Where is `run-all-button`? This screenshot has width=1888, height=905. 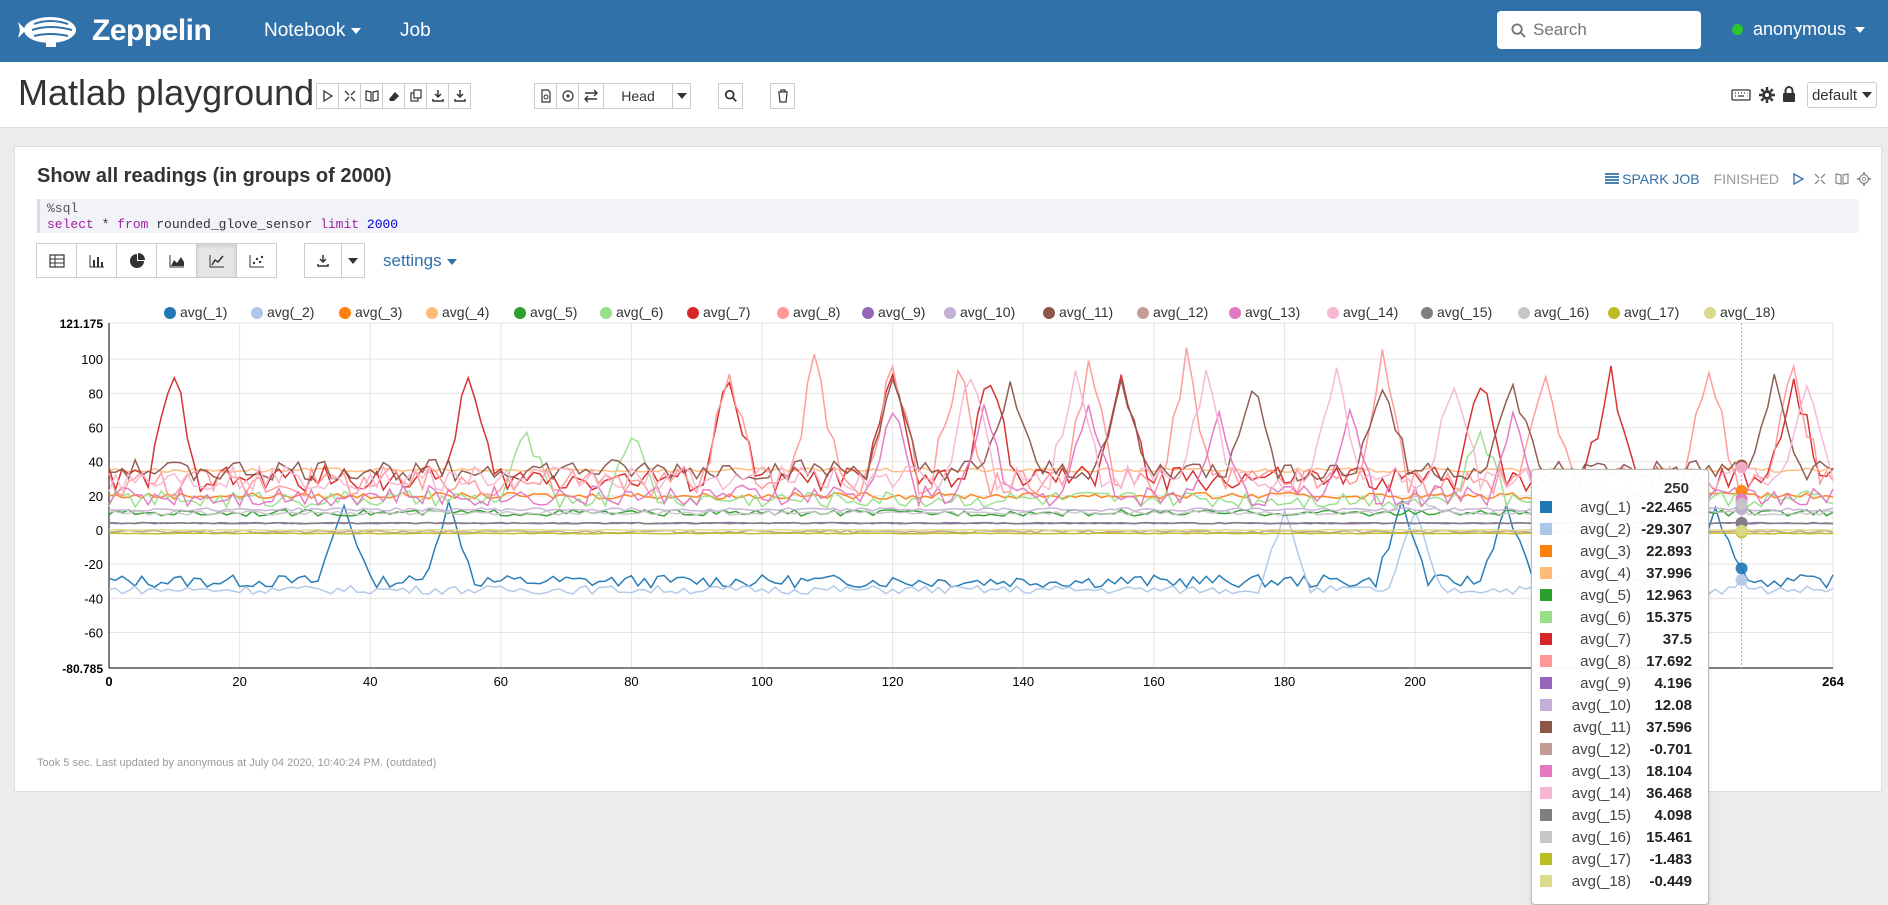 run-all-button is located at coordinates (327, 96).